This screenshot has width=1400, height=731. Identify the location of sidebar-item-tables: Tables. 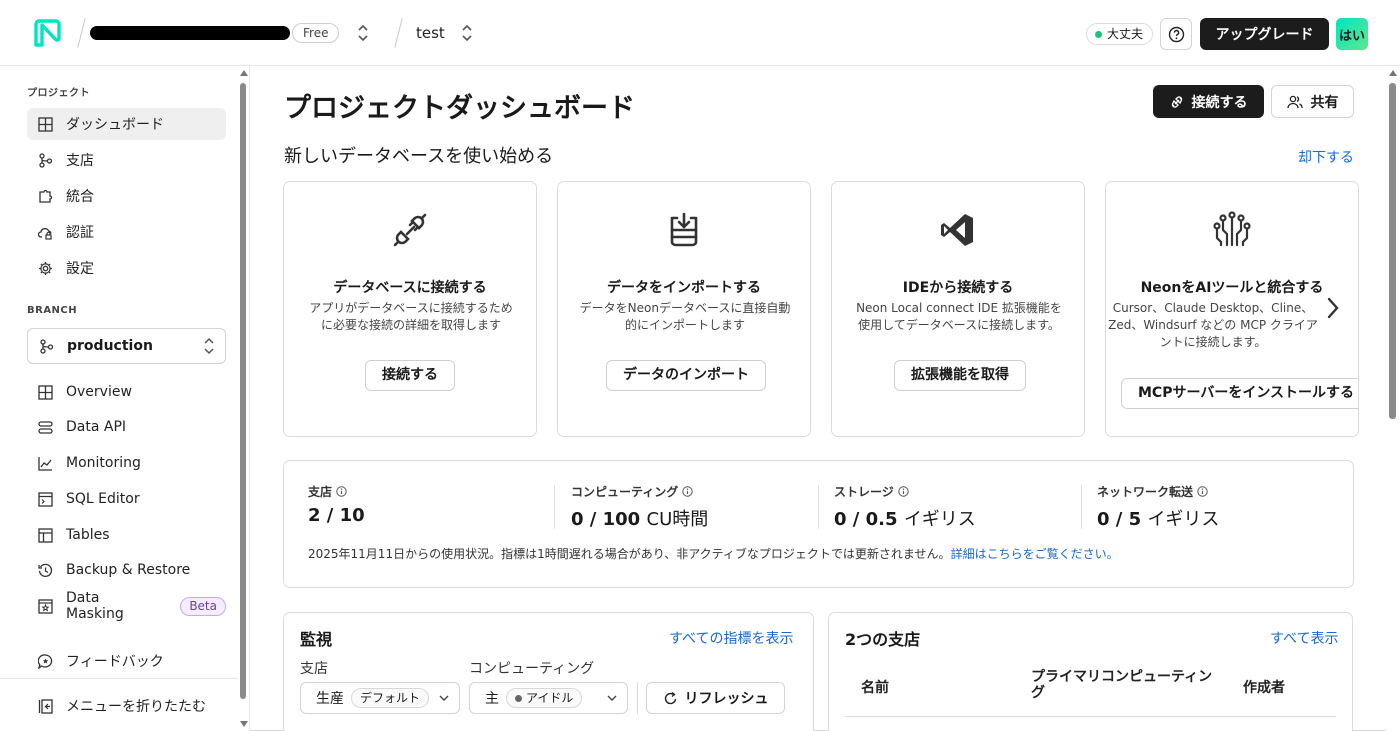
(126, 535).